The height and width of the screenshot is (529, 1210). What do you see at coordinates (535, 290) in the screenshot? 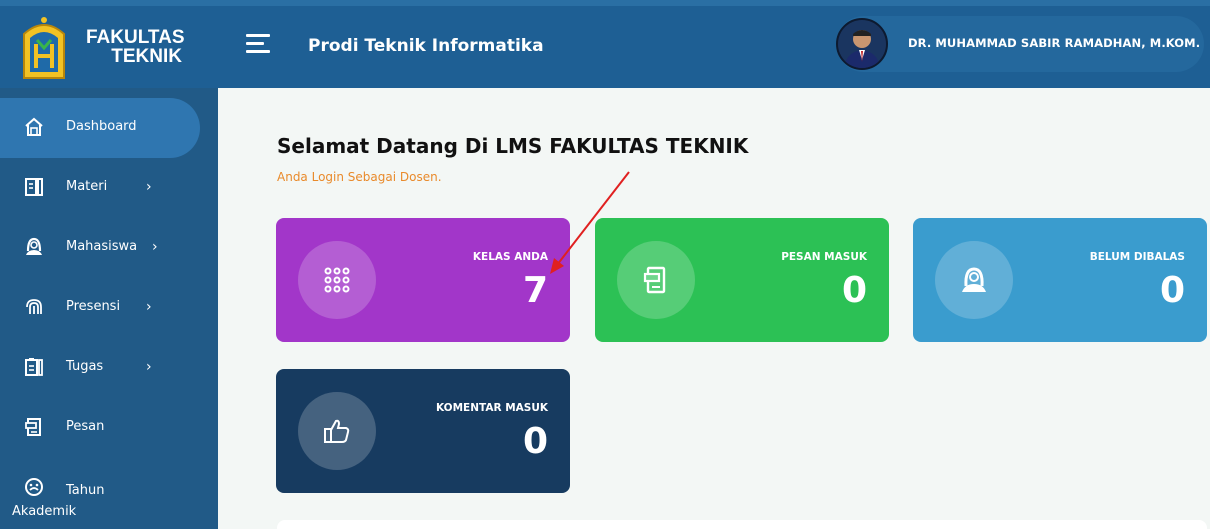
I see `card-value: 7` at bounding box center [535, 290].